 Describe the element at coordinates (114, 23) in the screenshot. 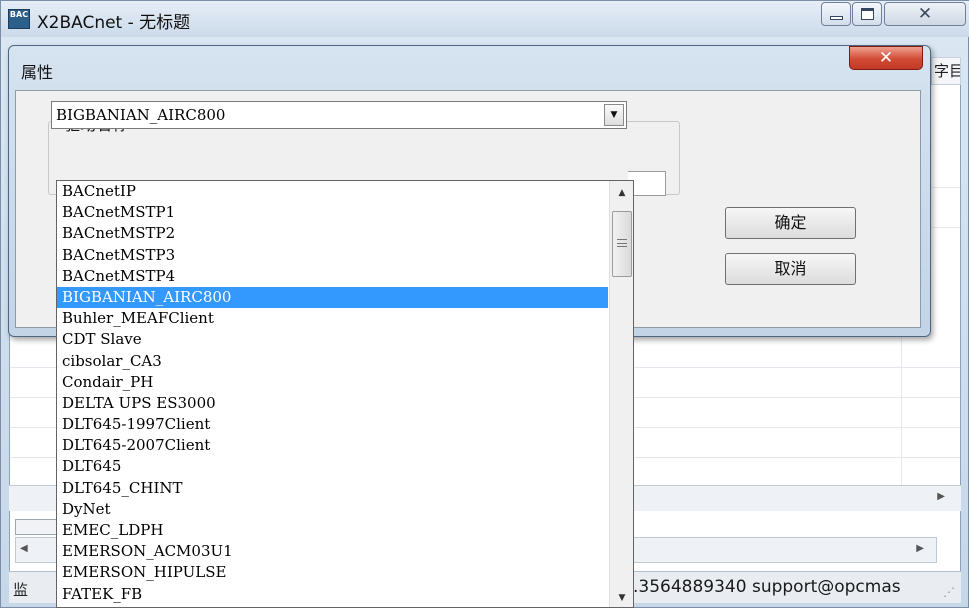

I see `window-title: X2BACnet - 无标题` at that location.